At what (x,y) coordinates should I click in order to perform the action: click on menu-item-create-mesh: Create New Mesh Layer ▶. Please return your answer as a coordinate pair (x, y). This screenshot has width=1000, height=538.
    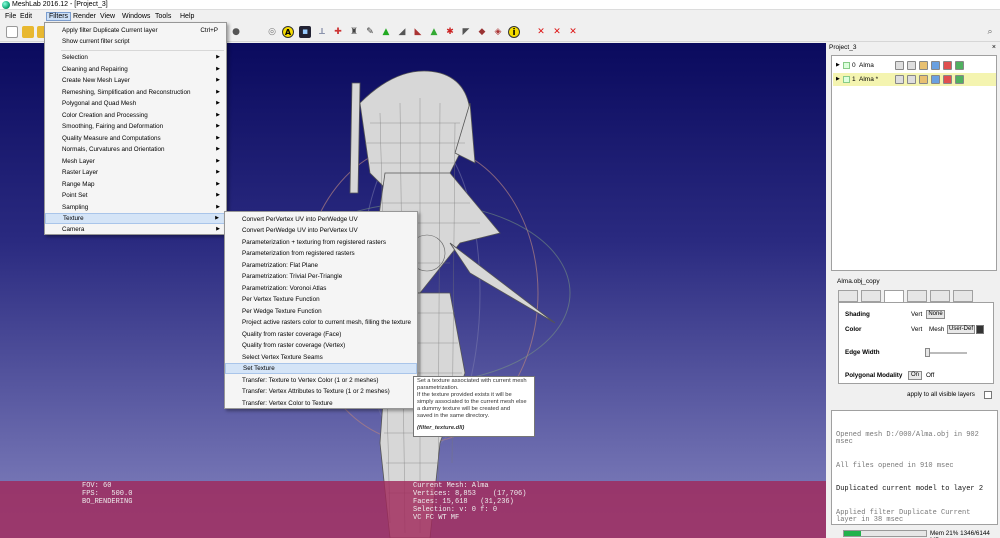
    Looking at the image, I should click on (135, 80).